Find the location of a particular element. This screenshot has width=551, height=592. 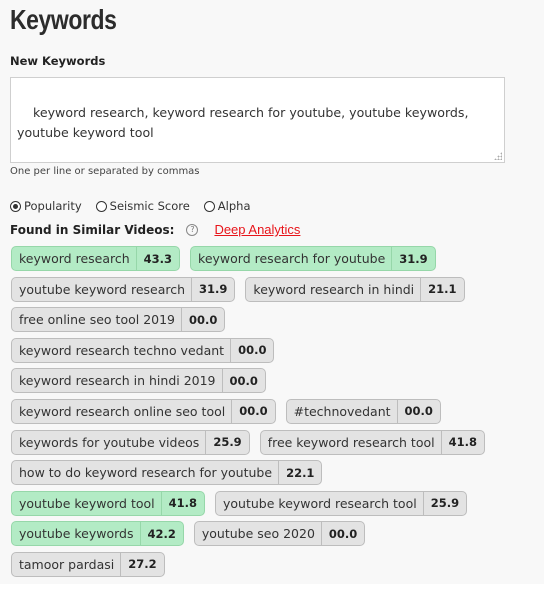

keyword-tag: tamoor pardasi 27.2 is located at coordinates (88, 564).